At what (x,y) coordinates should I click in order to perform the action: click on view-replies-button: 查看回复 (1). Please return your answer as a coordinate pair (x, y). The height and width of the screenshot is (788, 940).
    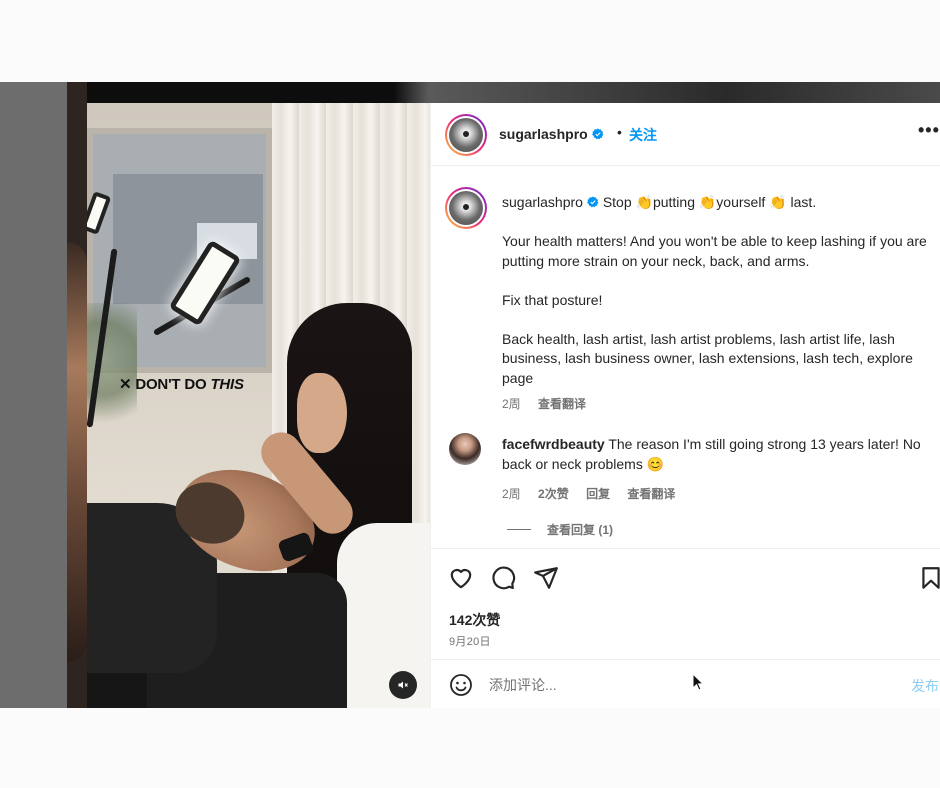
    Looking at the image, I should click on (560, 529).